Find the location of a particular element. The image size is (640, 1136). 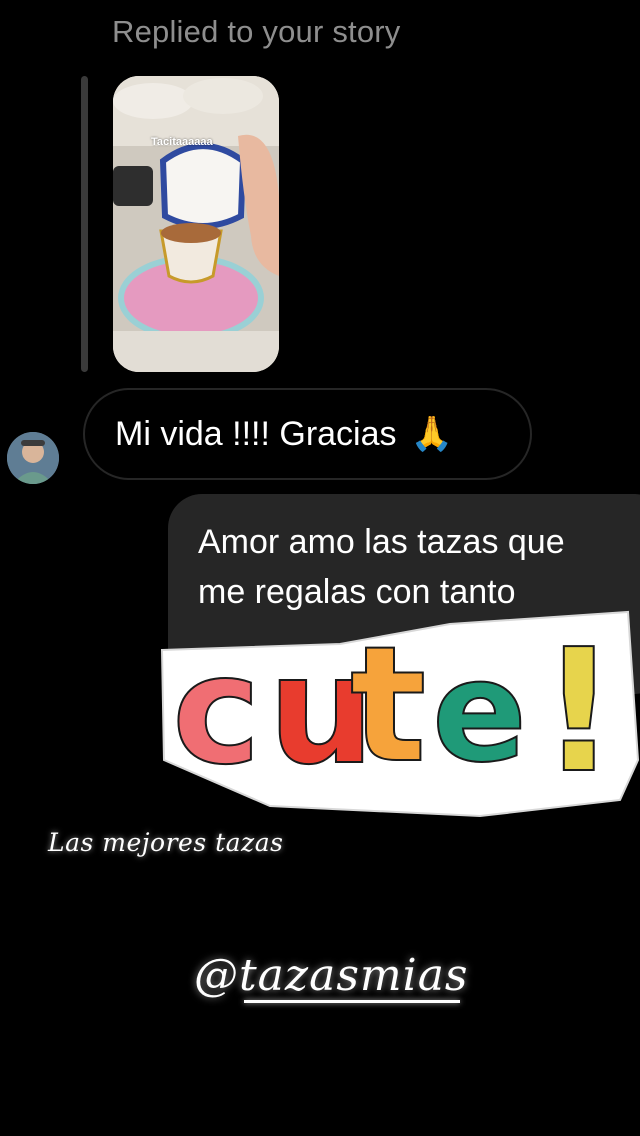

outgoing-message-line: Amor amo las tazas que is located at coordinates (381, 542).